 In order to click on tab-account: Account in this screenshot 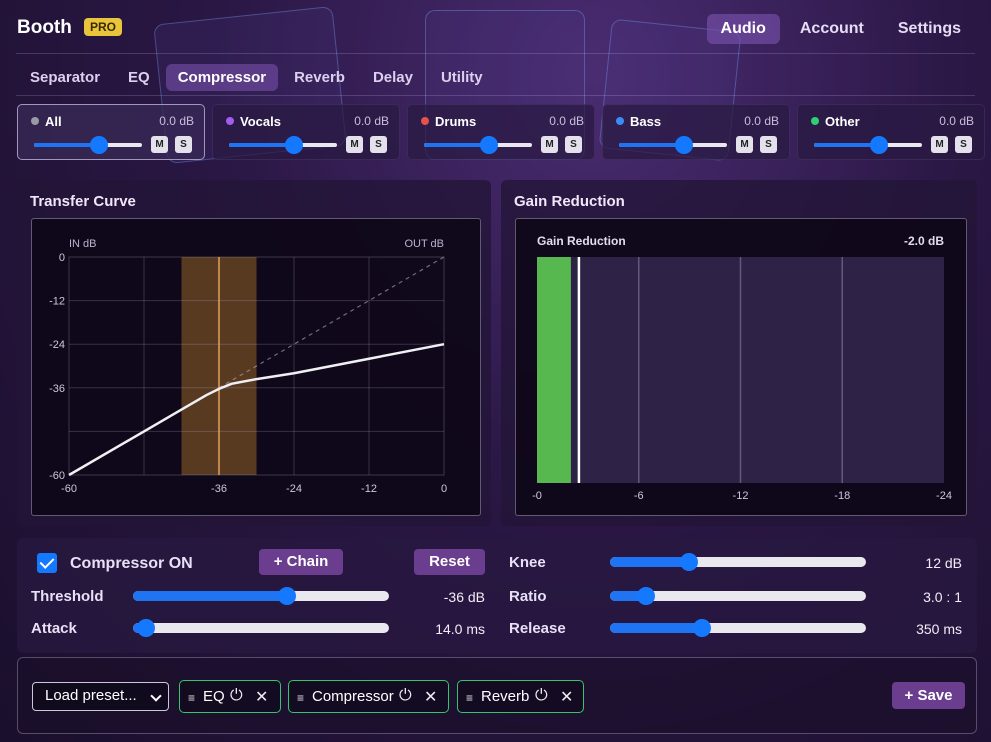, I will do `click(832, 29)`.